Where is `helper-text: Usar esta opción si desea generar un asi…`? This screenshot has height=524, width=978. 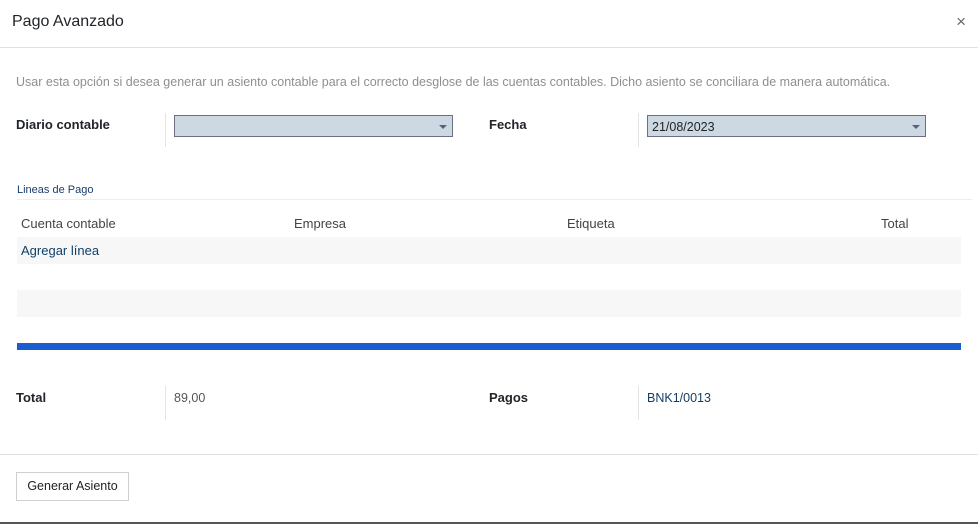 helper-text: Usar esta opción si desea generar un asi… is located at coordinates (453, 82).